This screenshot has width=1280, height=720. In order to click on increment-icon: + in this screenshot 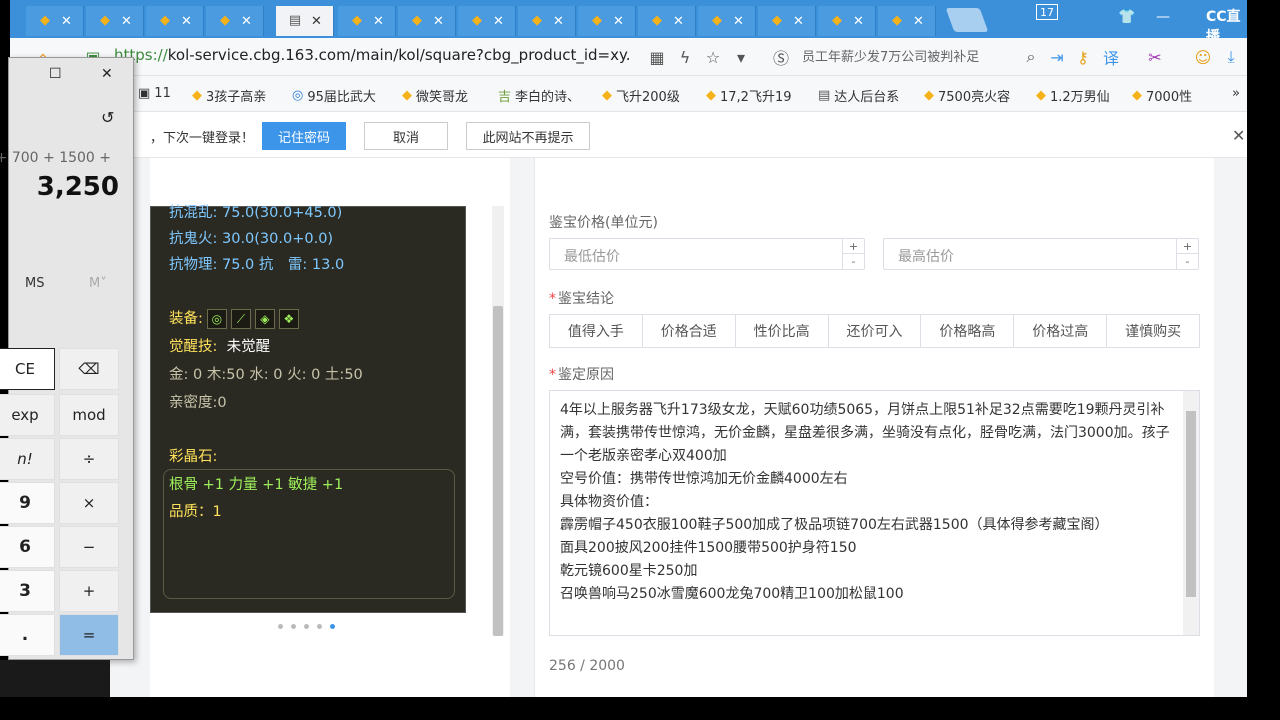, I will do `click(853, 246)`.